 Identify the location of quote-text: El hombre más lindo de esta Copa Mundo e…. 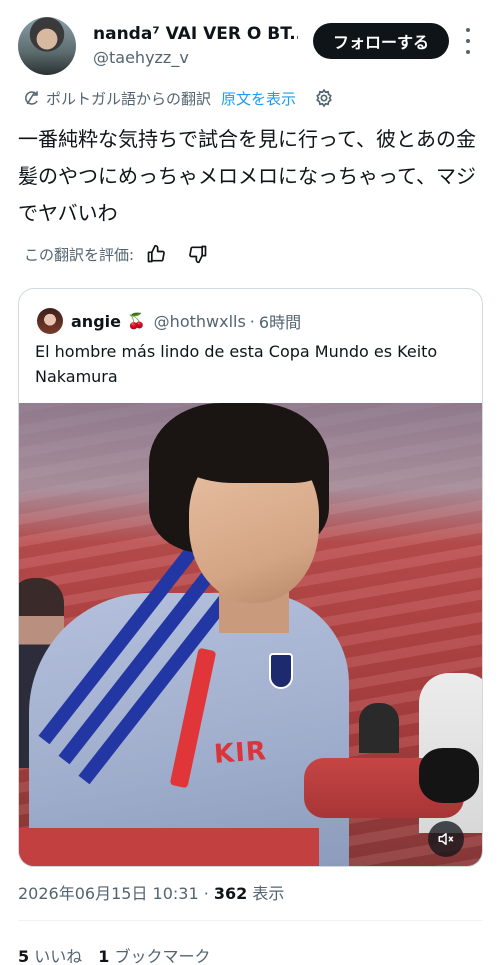
(236, 364).